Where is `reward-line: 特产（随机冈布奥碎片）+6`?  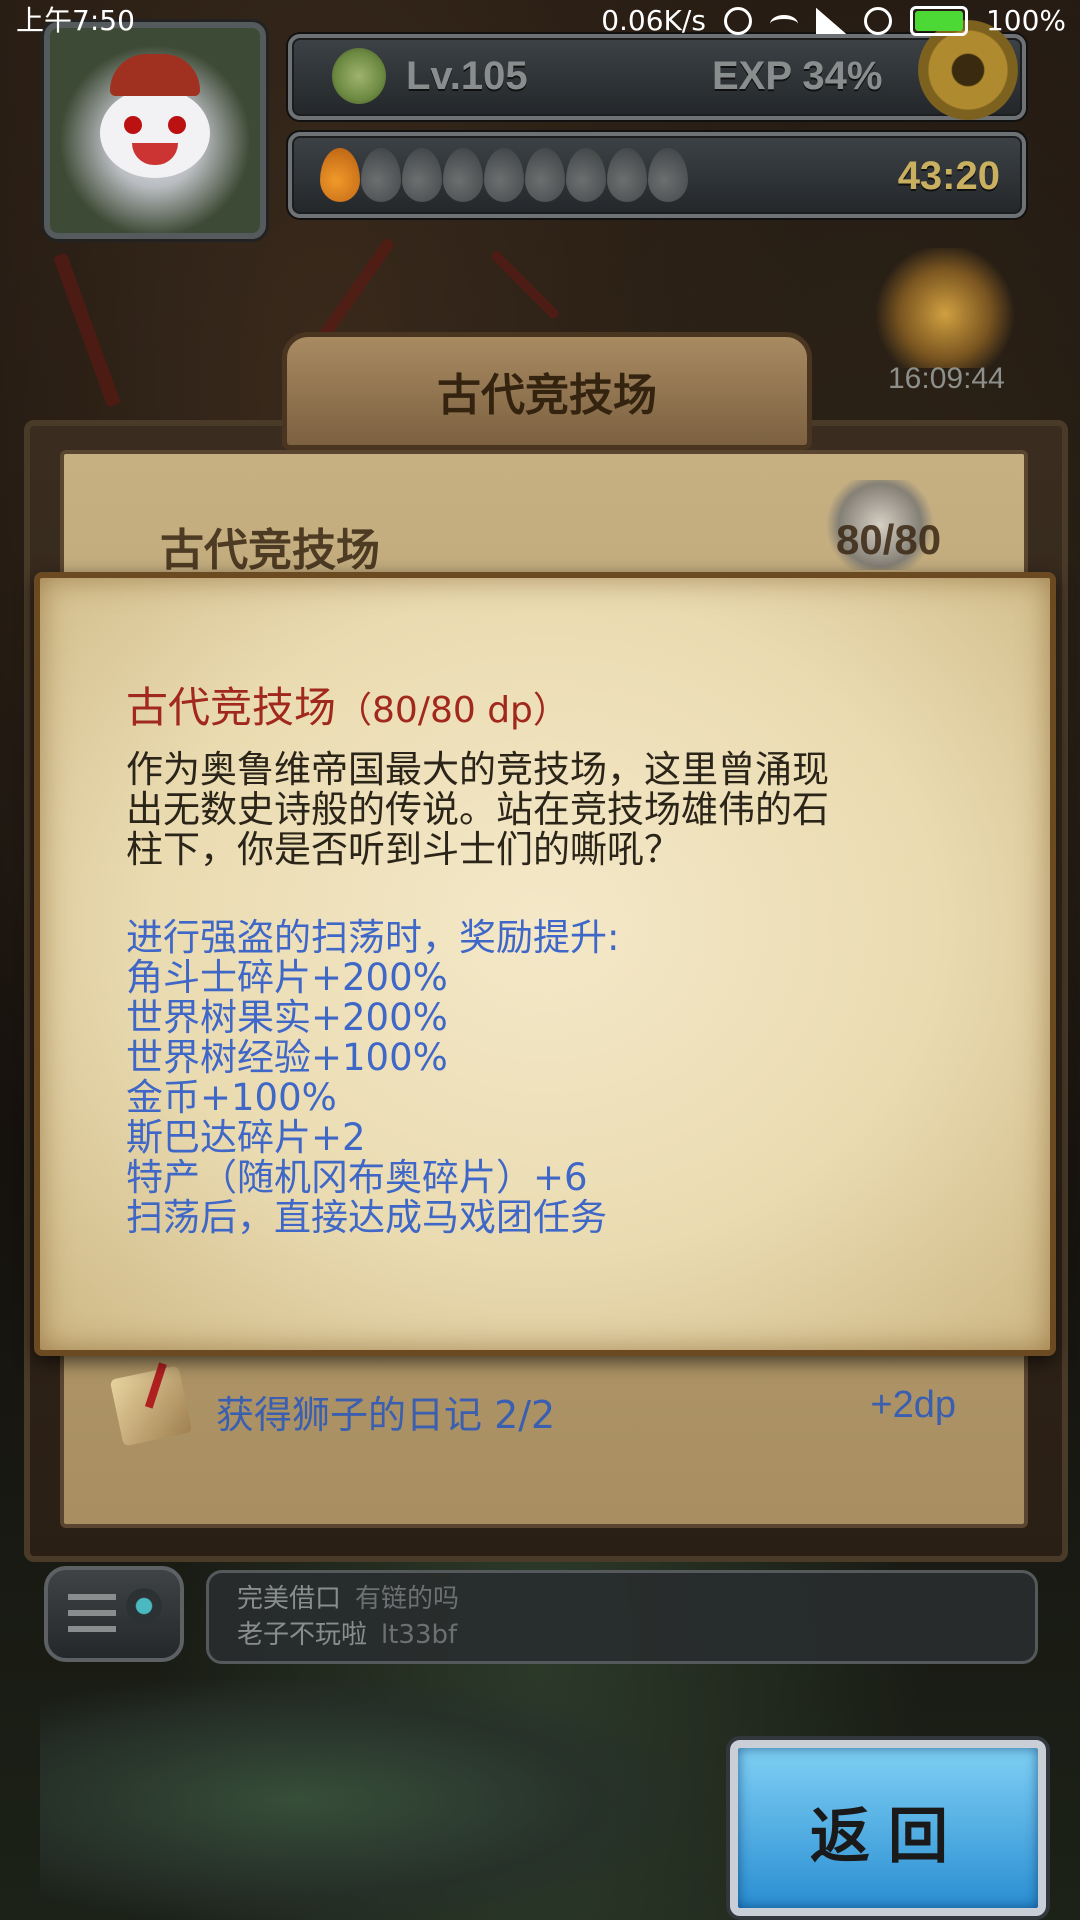
reward-line: 特产（随机冈布奥碎片）+6 is located at coordinates (357, 1177).